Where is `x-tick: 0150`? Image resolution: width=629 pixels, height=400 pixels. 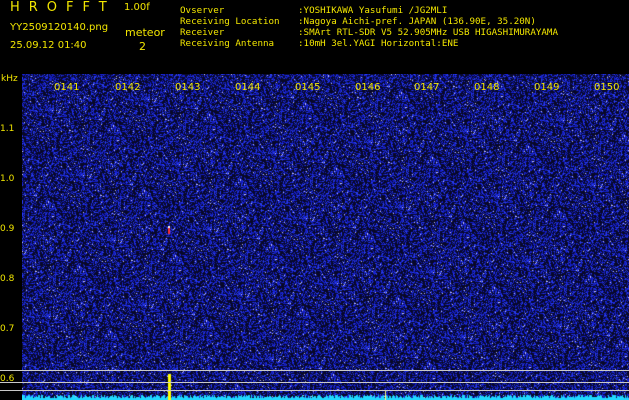 x-tick: 0150 is located at coordinates (607, 87).